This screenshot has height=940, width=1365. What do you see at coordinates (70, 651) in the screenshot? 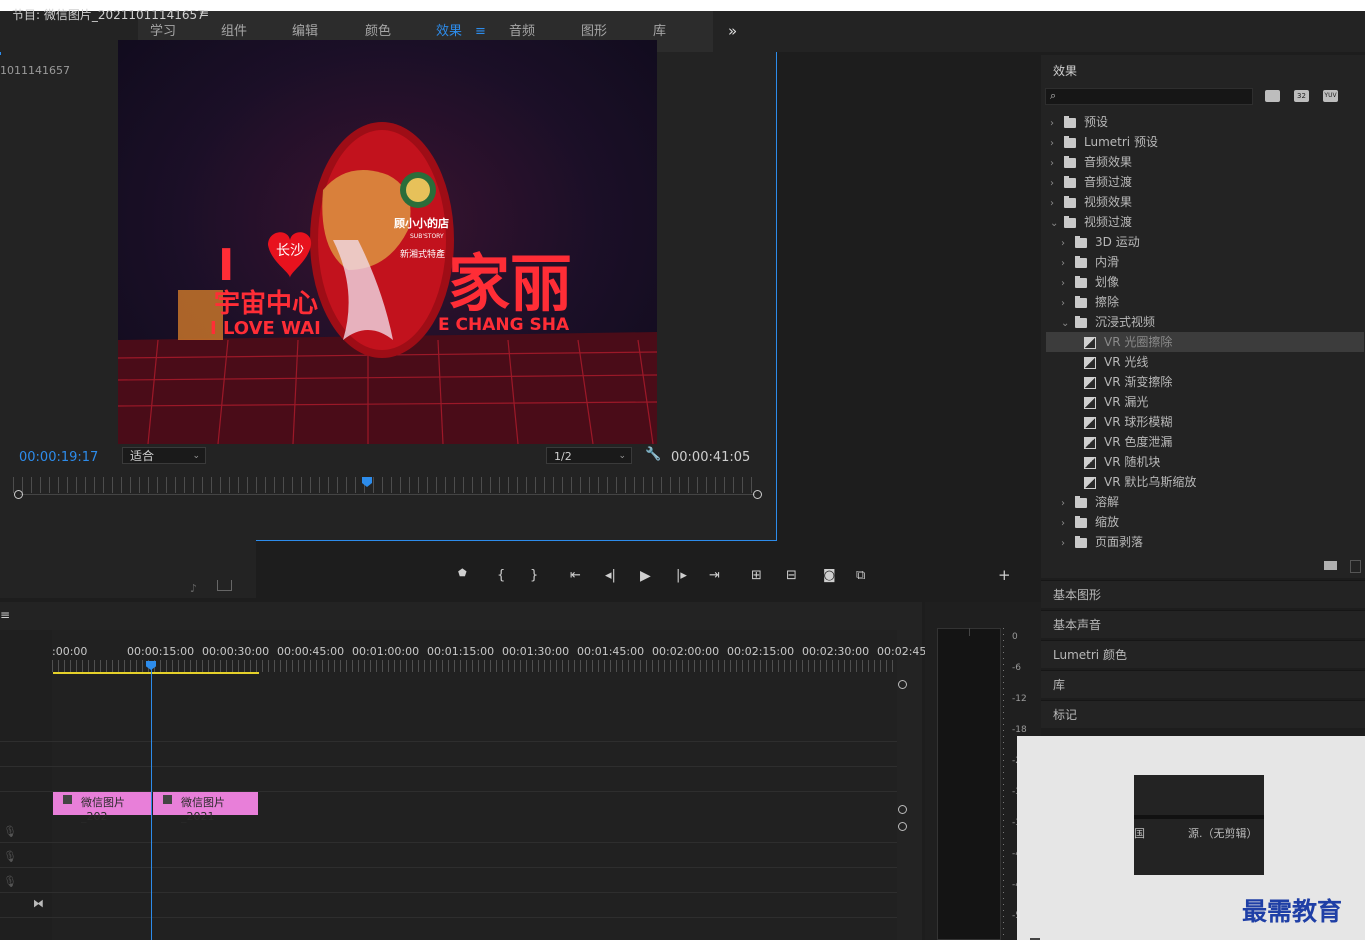
I see `ruler-label: :00:00` at bounding box center [70, 651].